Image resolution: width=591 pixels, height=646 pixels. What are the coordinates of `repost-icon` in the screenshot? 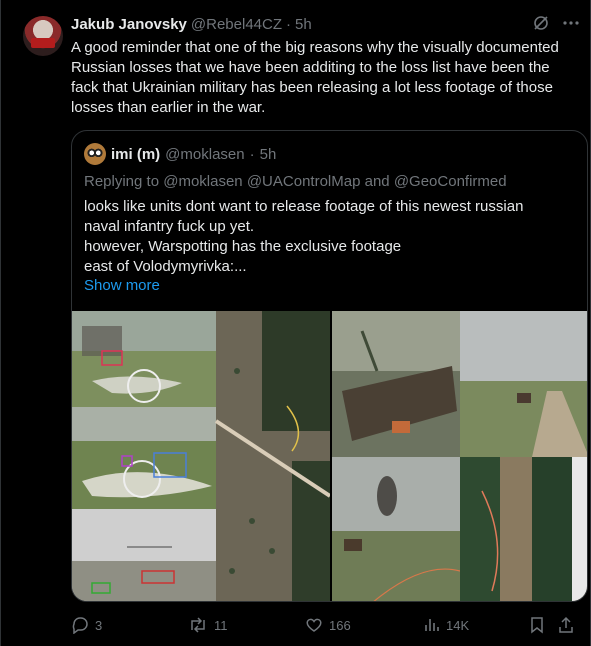 It's located at (198, 625).